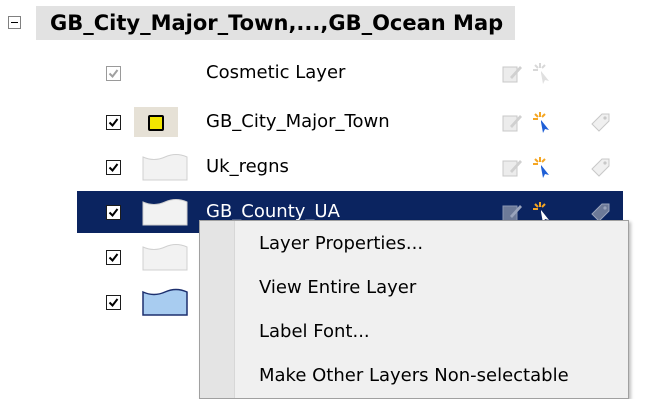 The width and height of the screenshot is (649, 399). I want to click on layer-label: Cosmetic Layer, so click(276, 72).